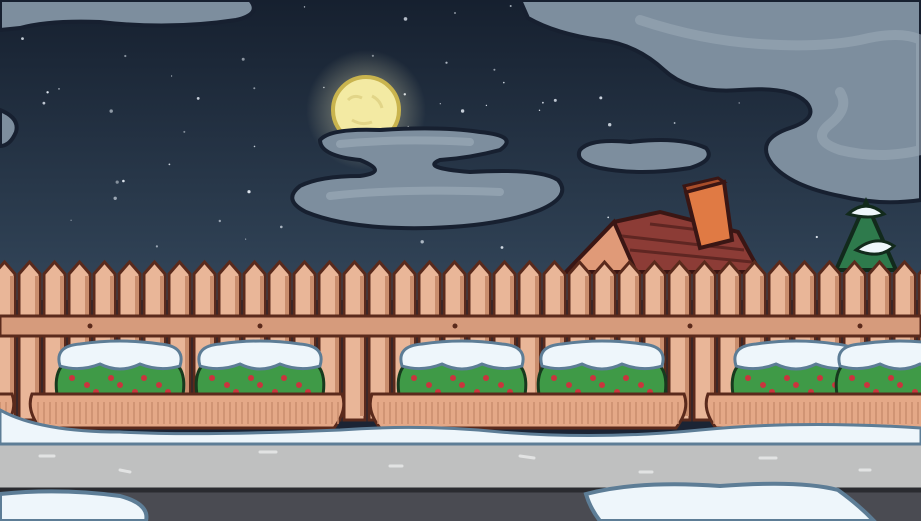  Describe the element at coordinates (74, 505) in the screenshot. I see `snow-pile-left` at that location.